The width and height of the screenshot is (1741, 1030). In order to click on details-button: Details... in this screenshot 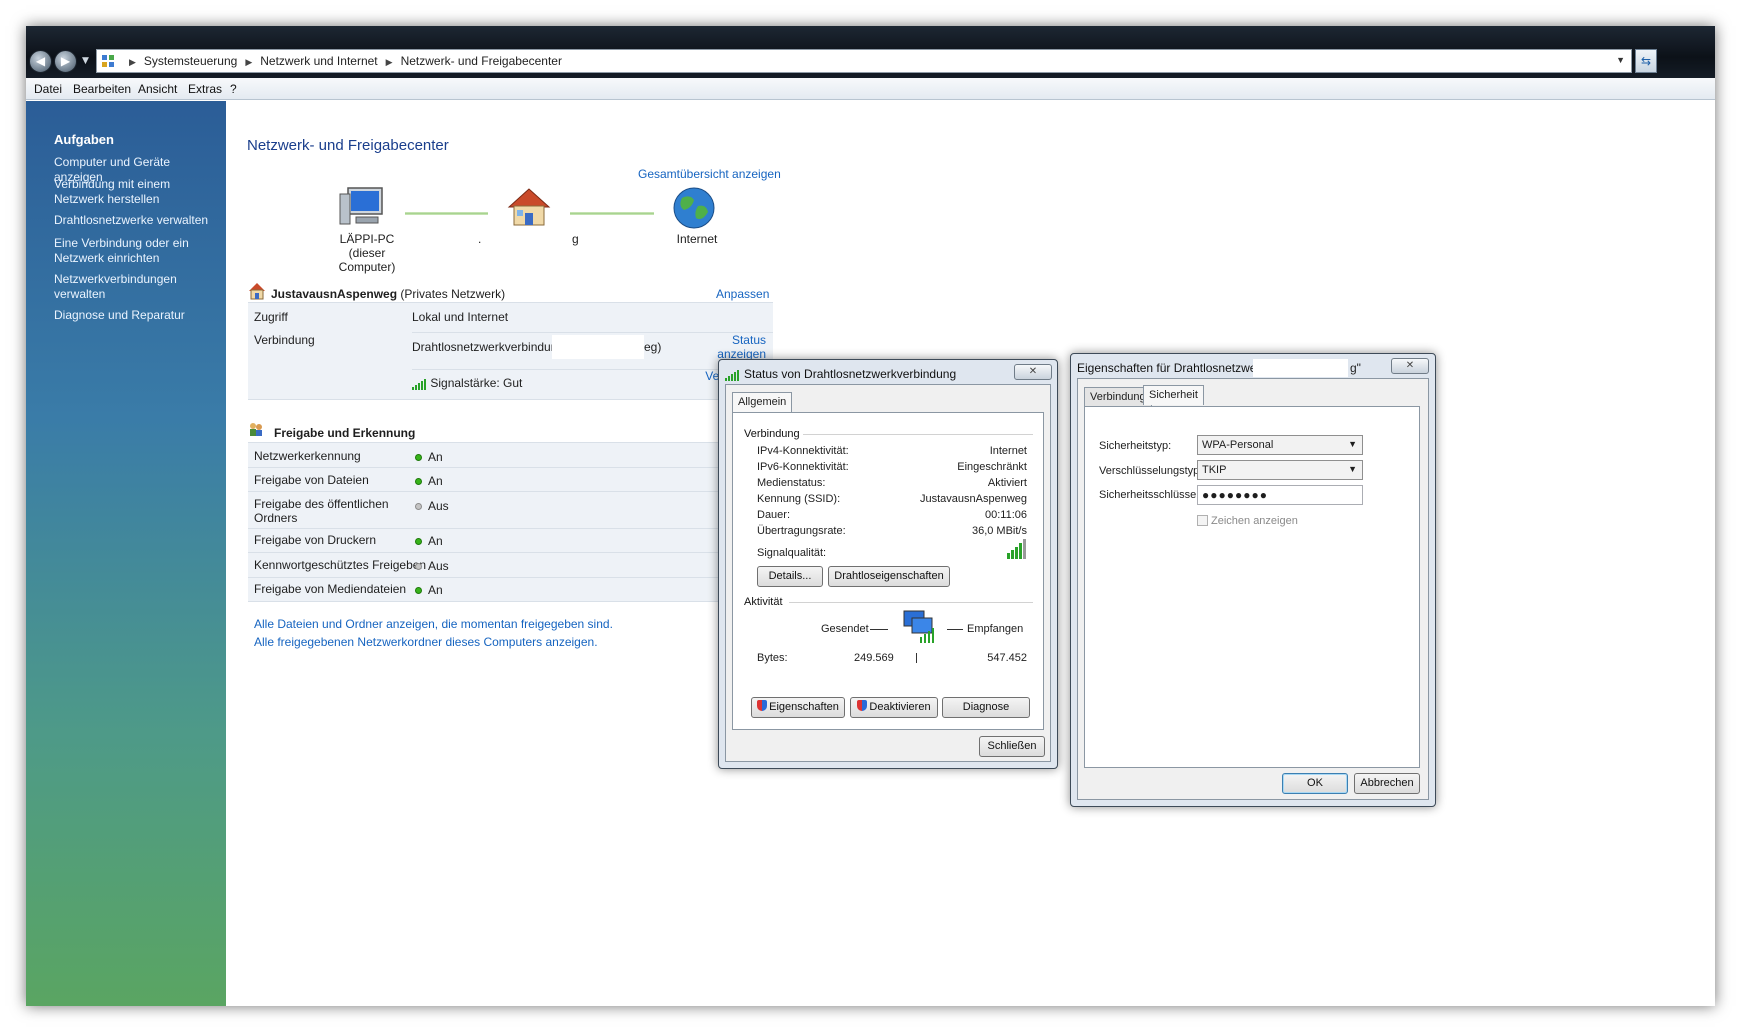, I will do `click(790, 576)`.